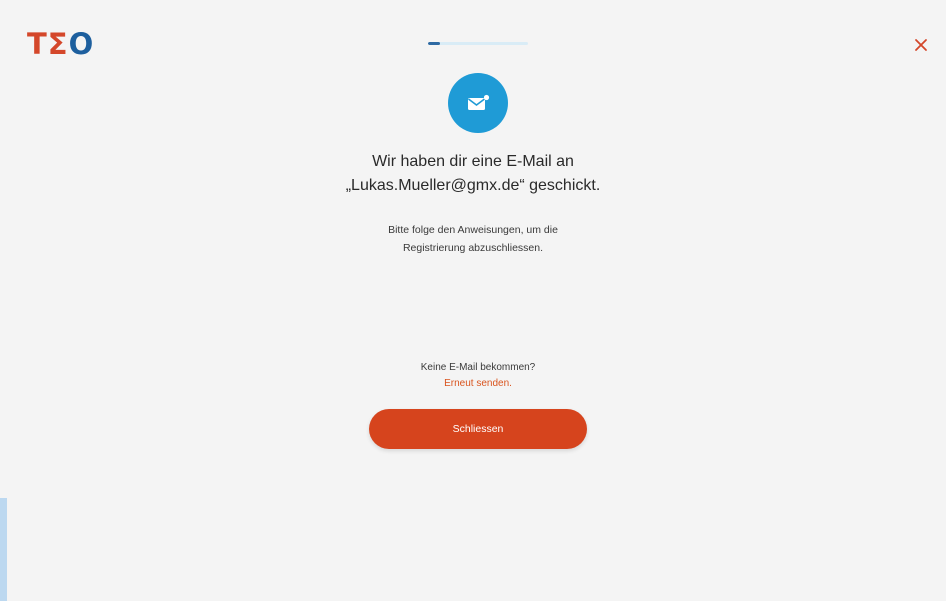 The height and width of the screenshot is (601, 946). I want to click on no-email-question: Keine E-Mail bekommen?, so click(478, 367).